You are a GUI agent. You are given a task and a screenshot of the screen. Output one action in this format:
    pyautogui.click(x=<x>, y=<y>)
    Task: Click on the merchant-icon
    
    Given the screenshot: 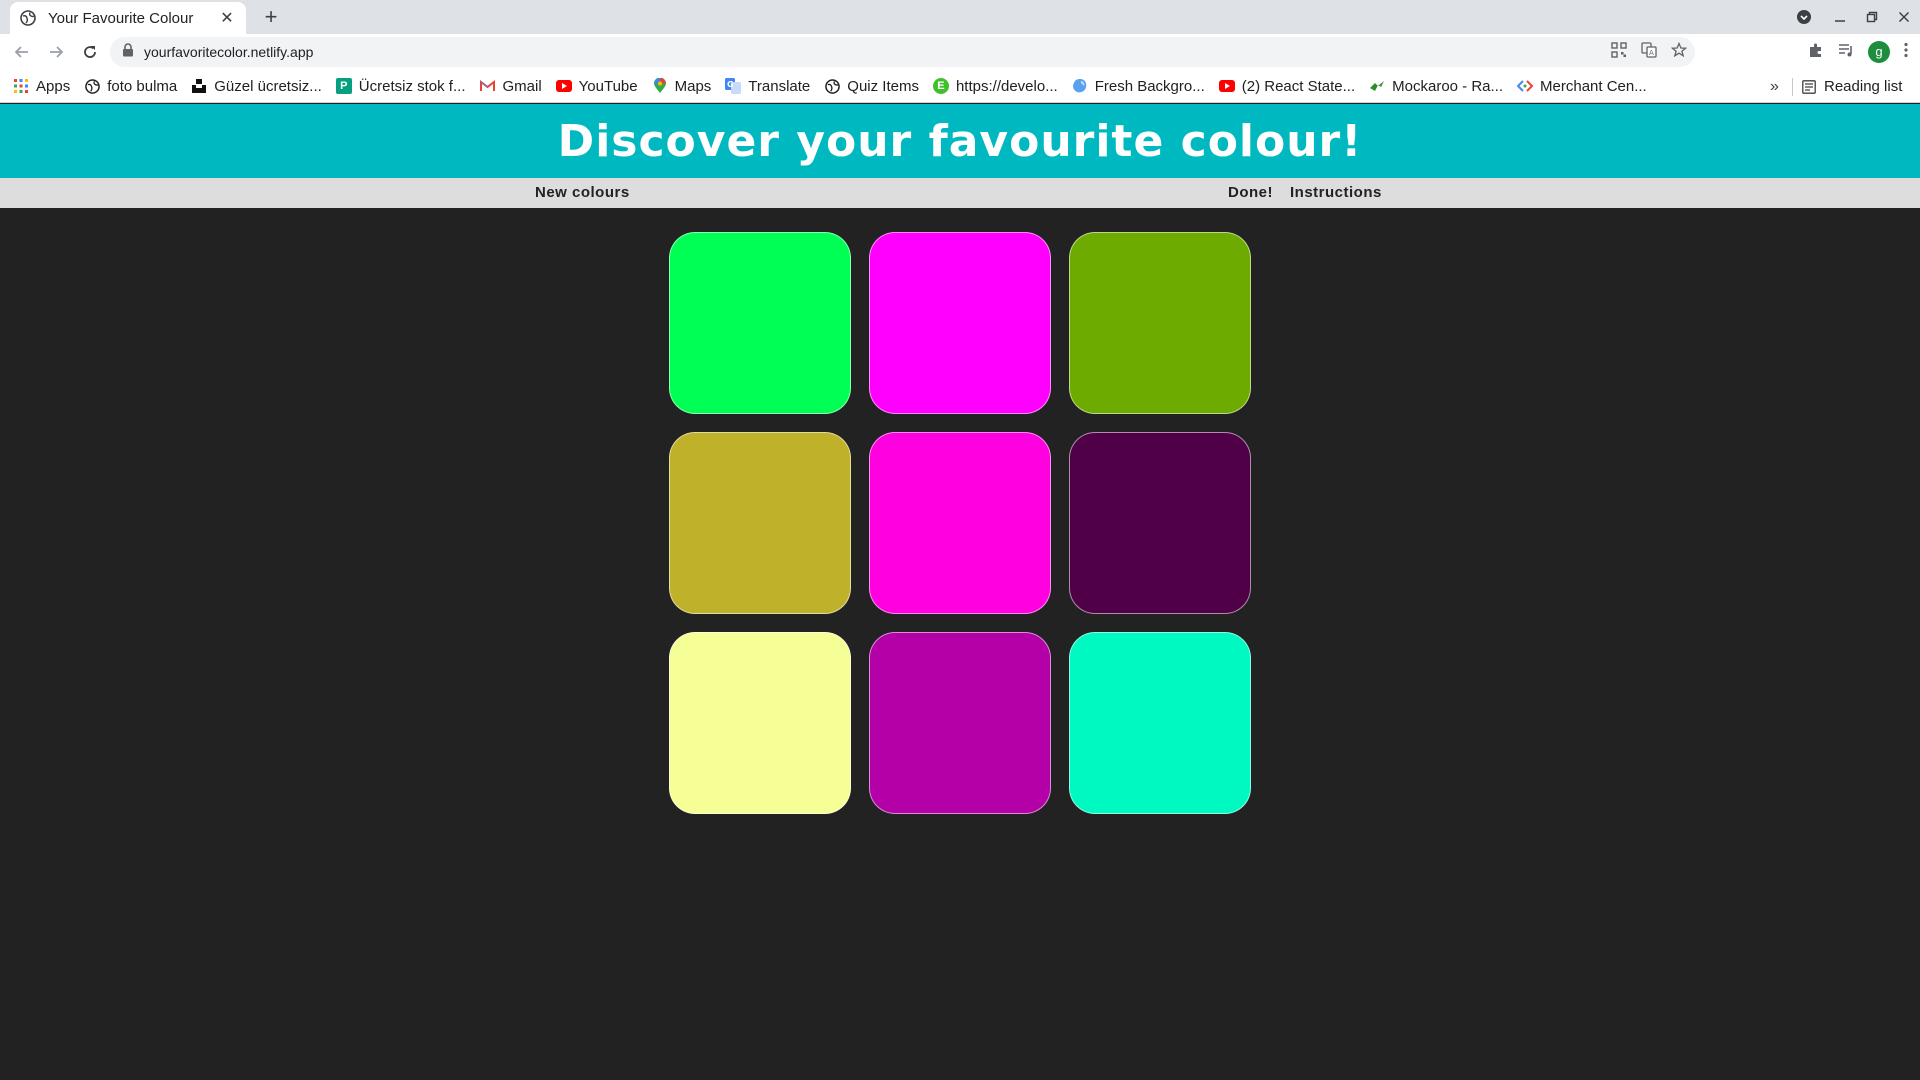 What is the action you would take?
    pyautogui.click(x=1525, y=86)
    